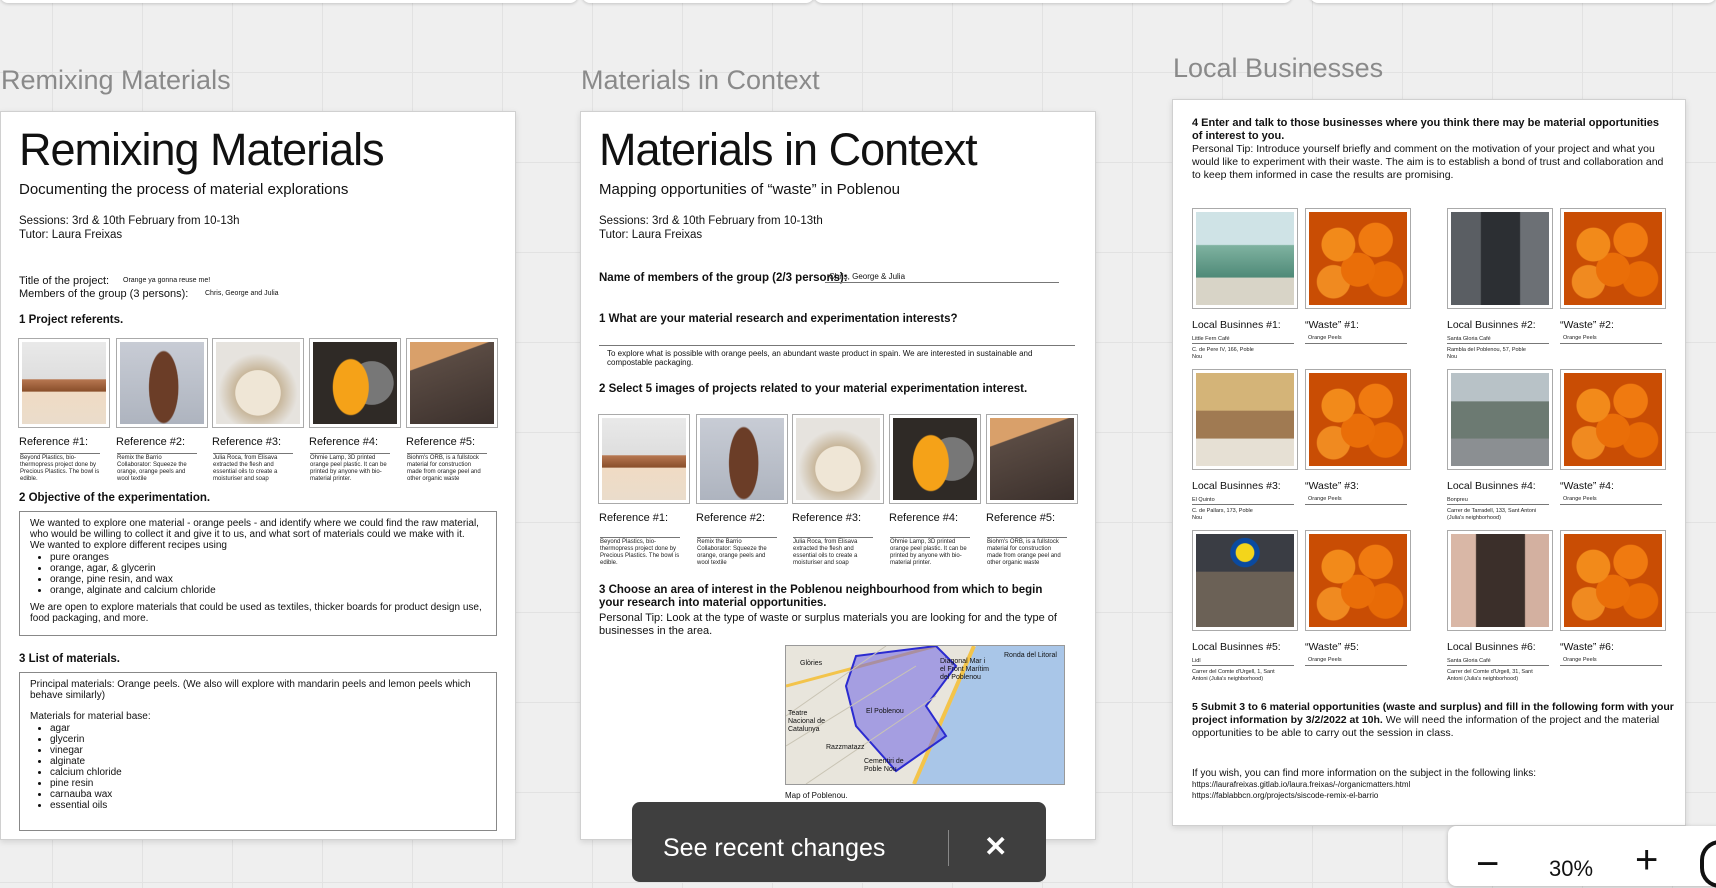 The height and width of the screenshot is (888, 1716). I want to click on section-heading: 3 List of materials., so click(69, 659).